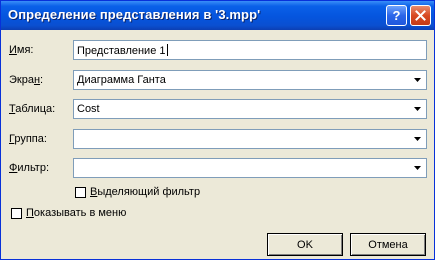 Image resolution: width=437 pixels, height=262 pixels. Describe the element at coordinates (250, 50) in the screenshot. I see `name-input: Представление 1` at that location.